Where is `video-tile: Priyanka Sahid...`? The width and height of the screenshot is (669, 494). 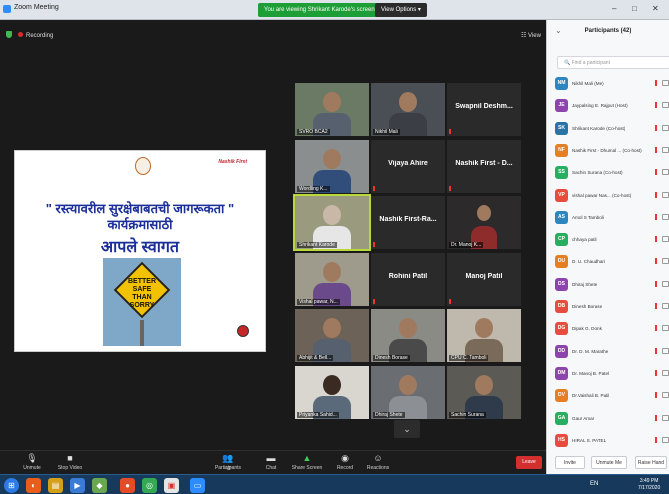 video-tile: Priyanka Sahid... is located at coordinates (332, 392).